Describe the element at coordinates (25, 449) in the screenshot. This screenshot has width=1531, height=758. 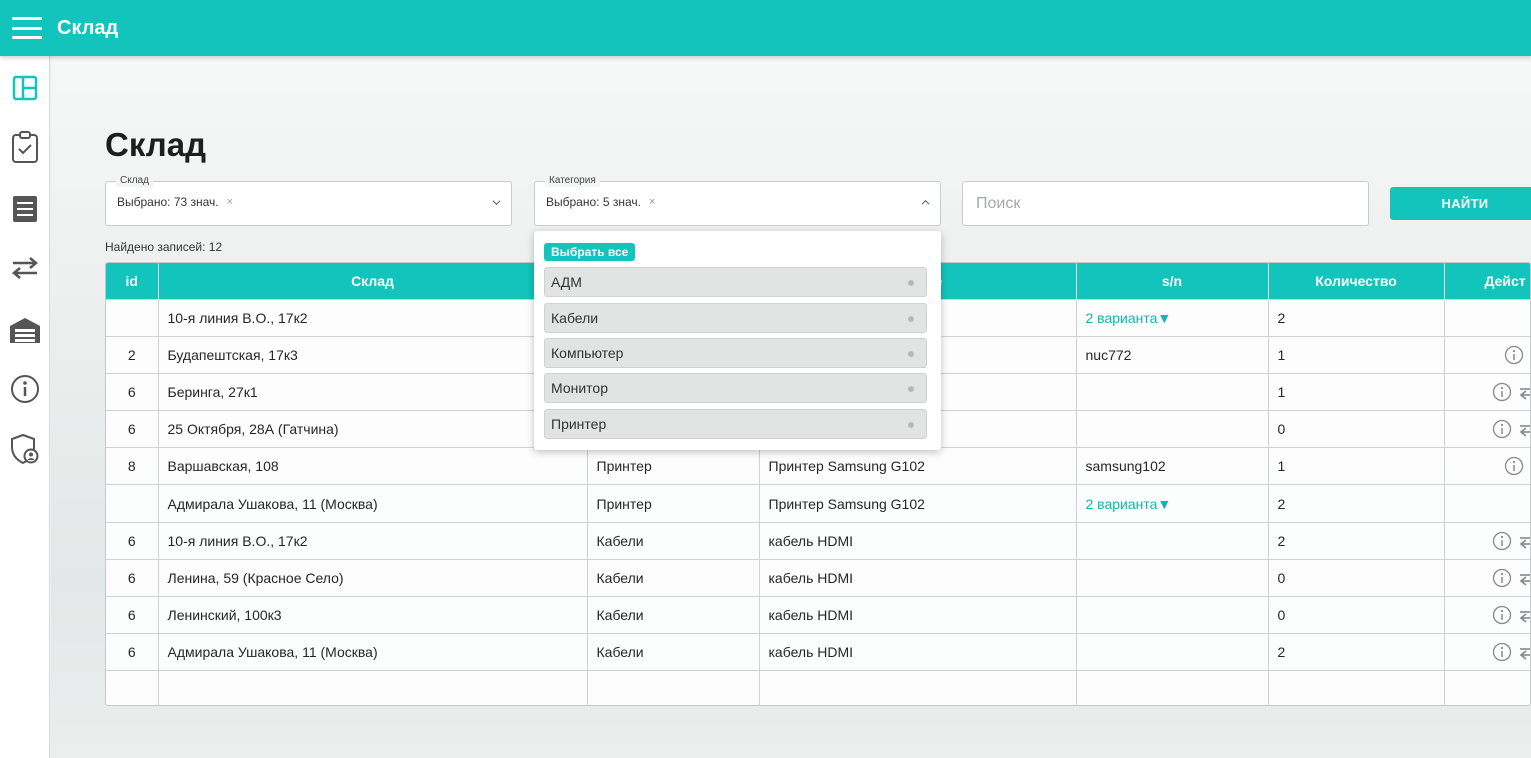
I see `shield-user-icon` at that location.